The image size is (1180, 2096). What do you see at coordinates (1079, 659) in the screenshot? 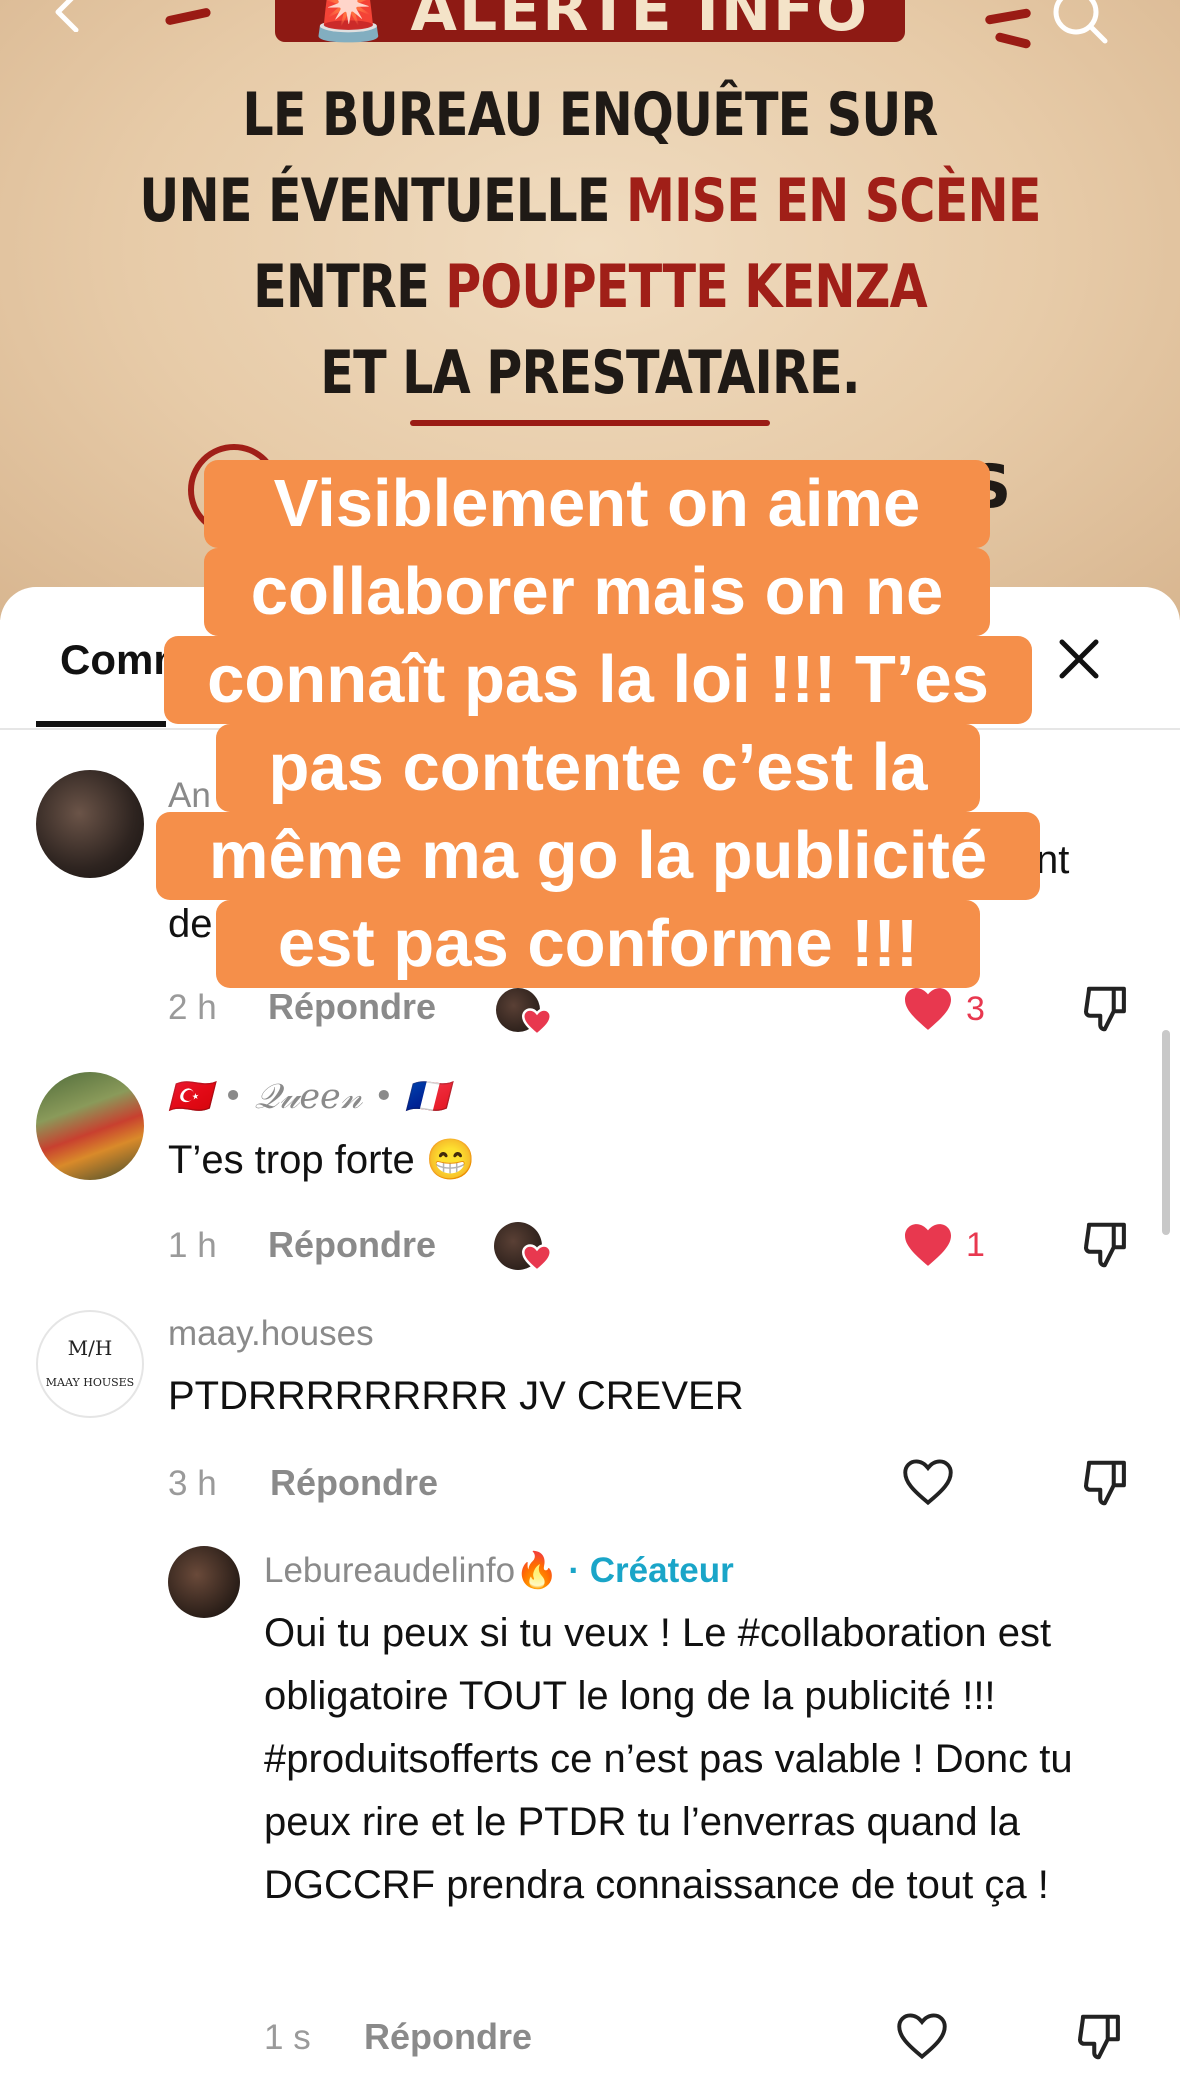
I see `close-icon` at bounding box center [1079, 659].